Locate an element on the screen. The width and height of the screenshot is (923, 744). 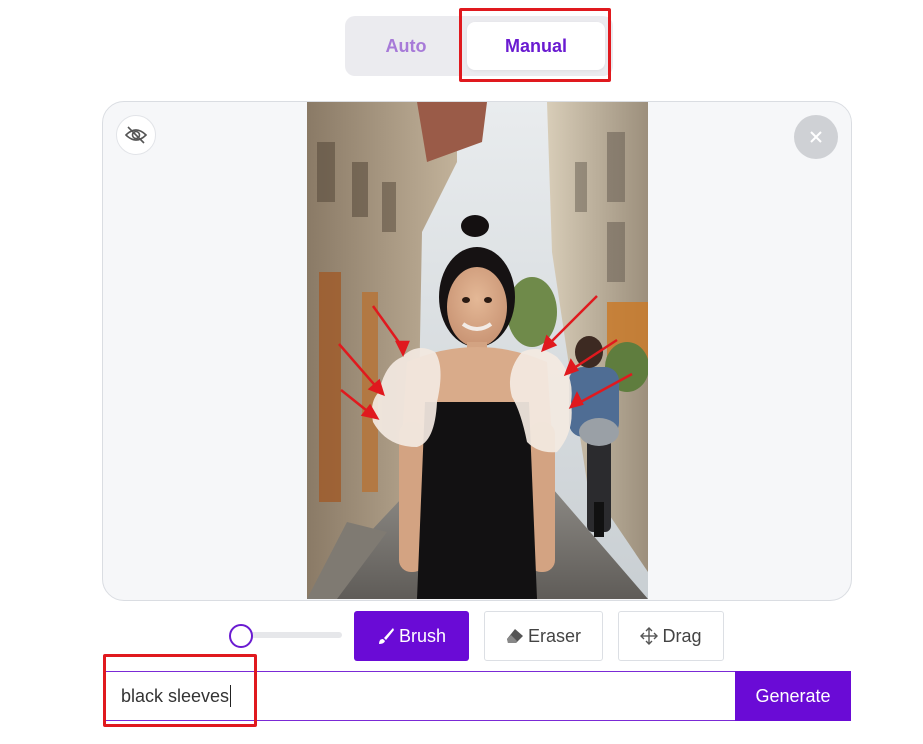
eraser-tool-button: Eraser is located at coordinates (543, 636).